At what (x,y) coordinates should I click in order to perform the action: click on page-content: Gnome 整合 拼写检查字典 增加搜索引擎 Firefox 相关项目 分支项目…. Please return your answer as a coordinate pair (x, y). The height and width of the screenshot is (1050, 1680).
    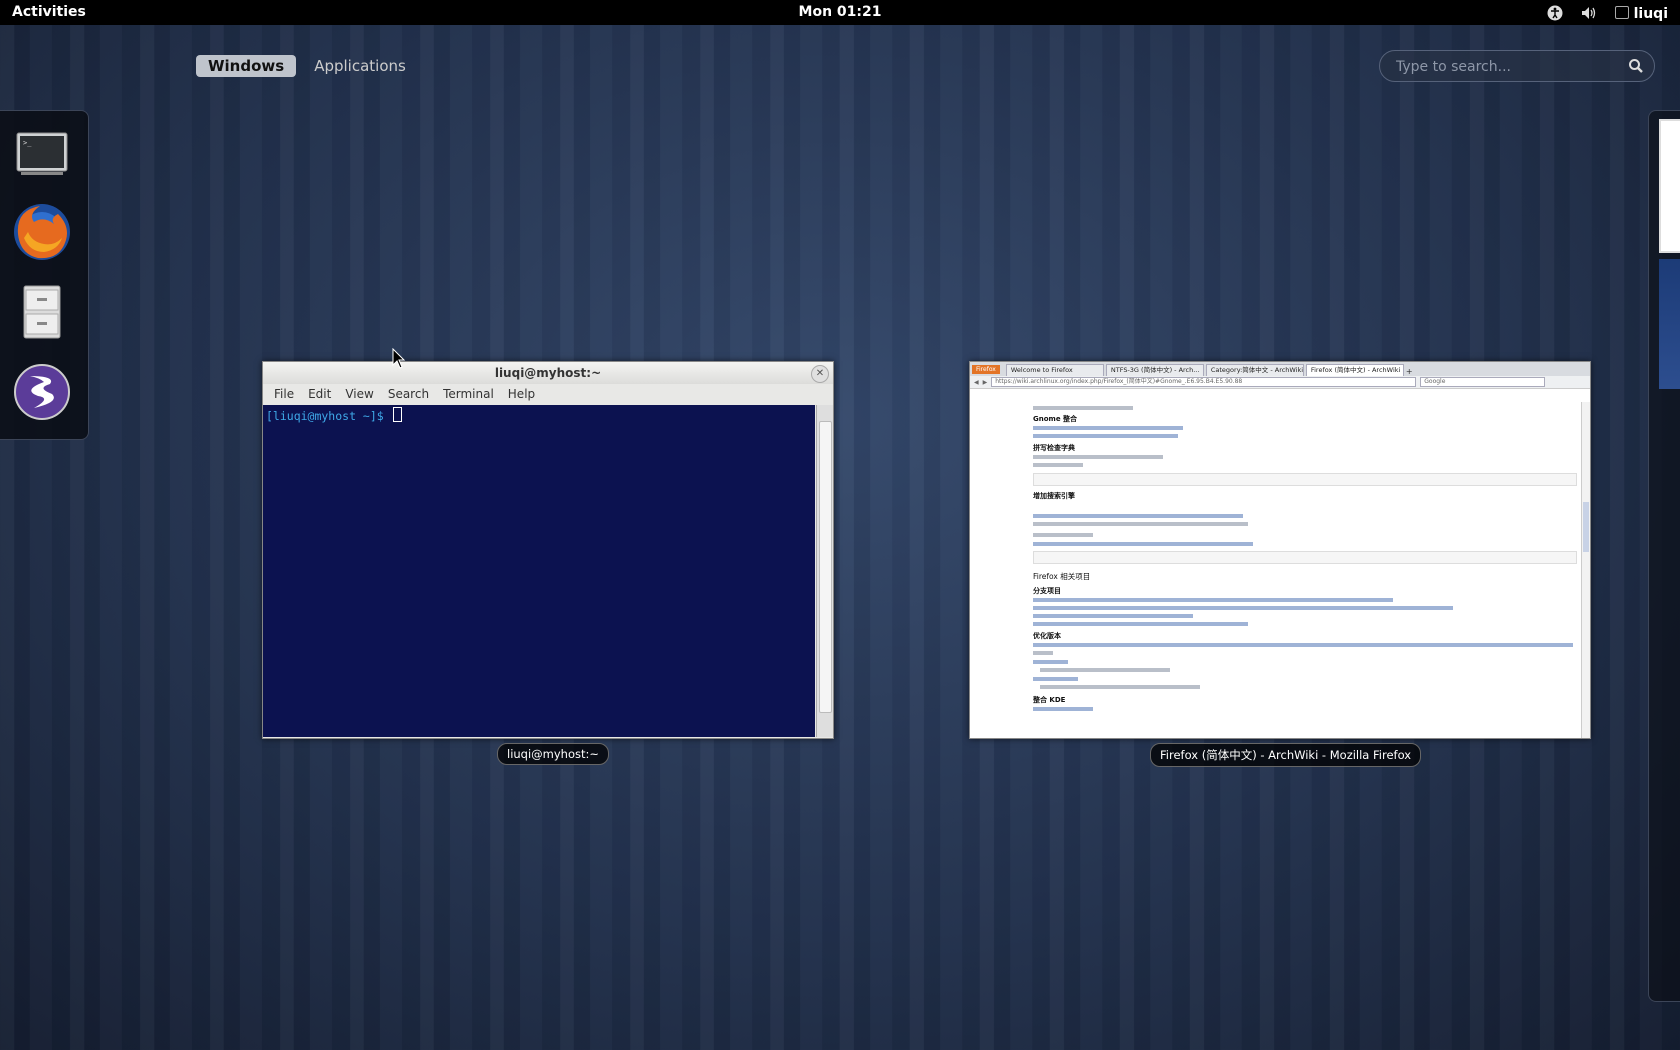
    Looking at the image, I should click on (1280, 570).